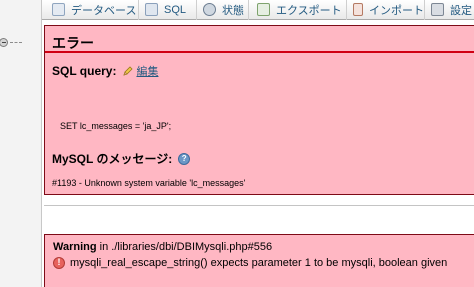  I want to click on tab-label: 設定, so click(461, 10).